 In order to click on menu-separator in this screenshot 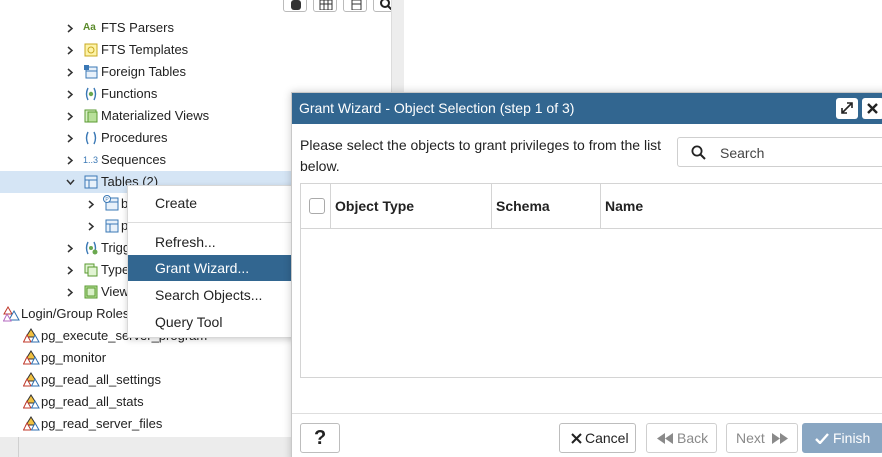, I will do `click(217, 222)`.